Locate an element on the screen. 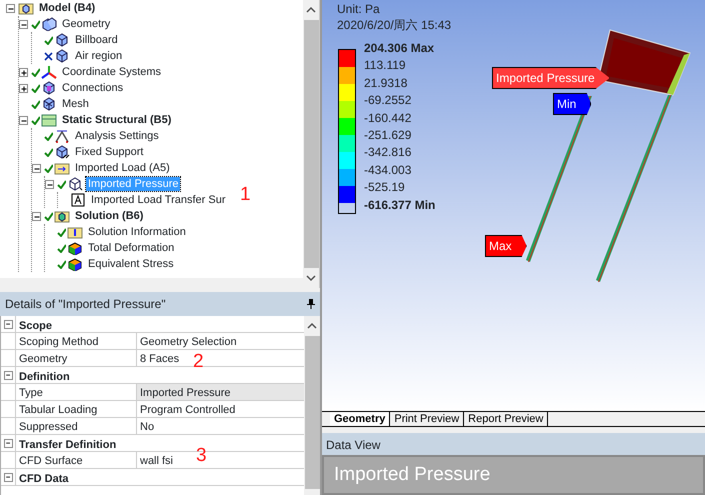 This screenshot has height=495, width=705. support-icon is located at coordinates (62, 152).